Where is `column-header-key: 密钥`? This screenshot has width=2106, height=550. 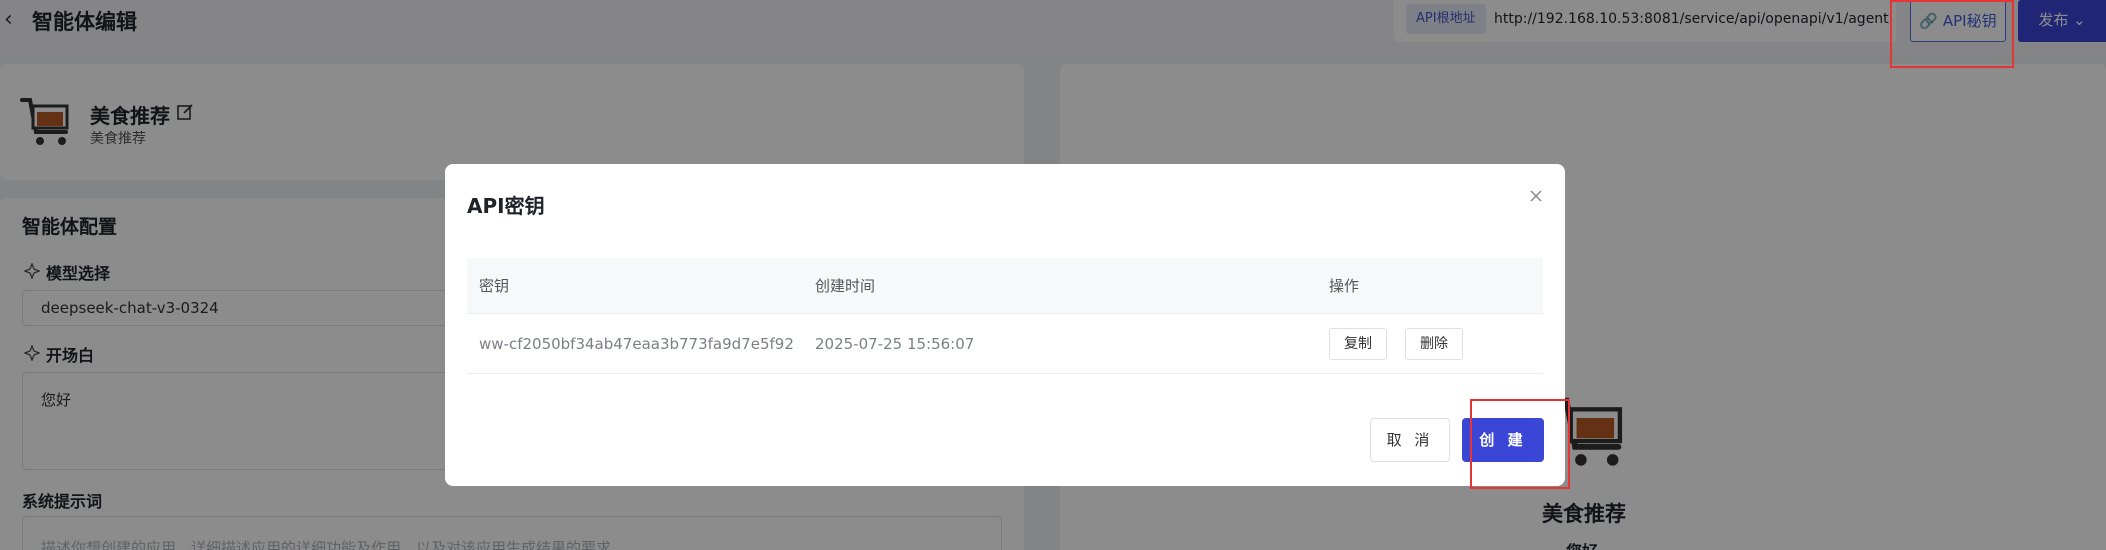 column-header-key: 密钥 is located at coordinates (494, 286).